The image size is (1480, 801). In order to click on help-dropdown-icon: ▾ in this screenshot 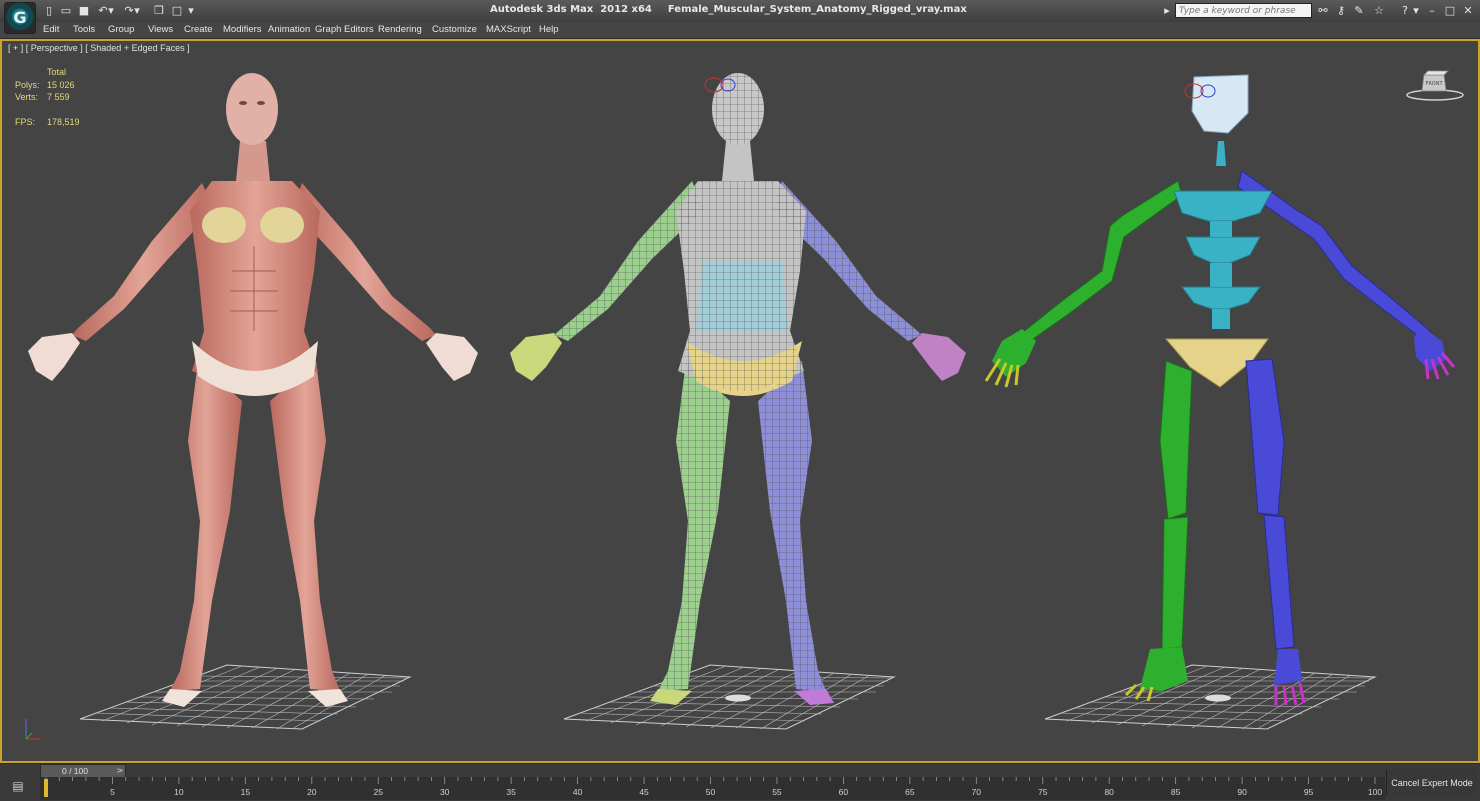, I will do `click(1416, 11)`.